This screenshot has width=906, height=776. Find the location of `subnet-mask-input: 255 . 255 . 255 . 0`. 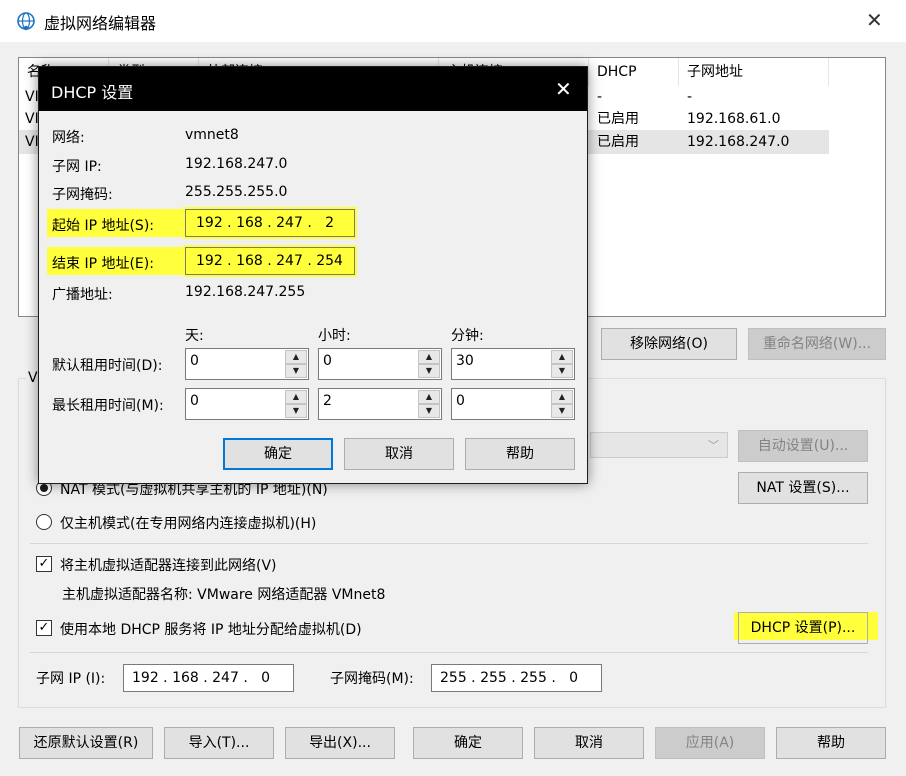

subnet-mask-input: 255 . 255 . 255 . 0 is located at coordinates (516, 678).